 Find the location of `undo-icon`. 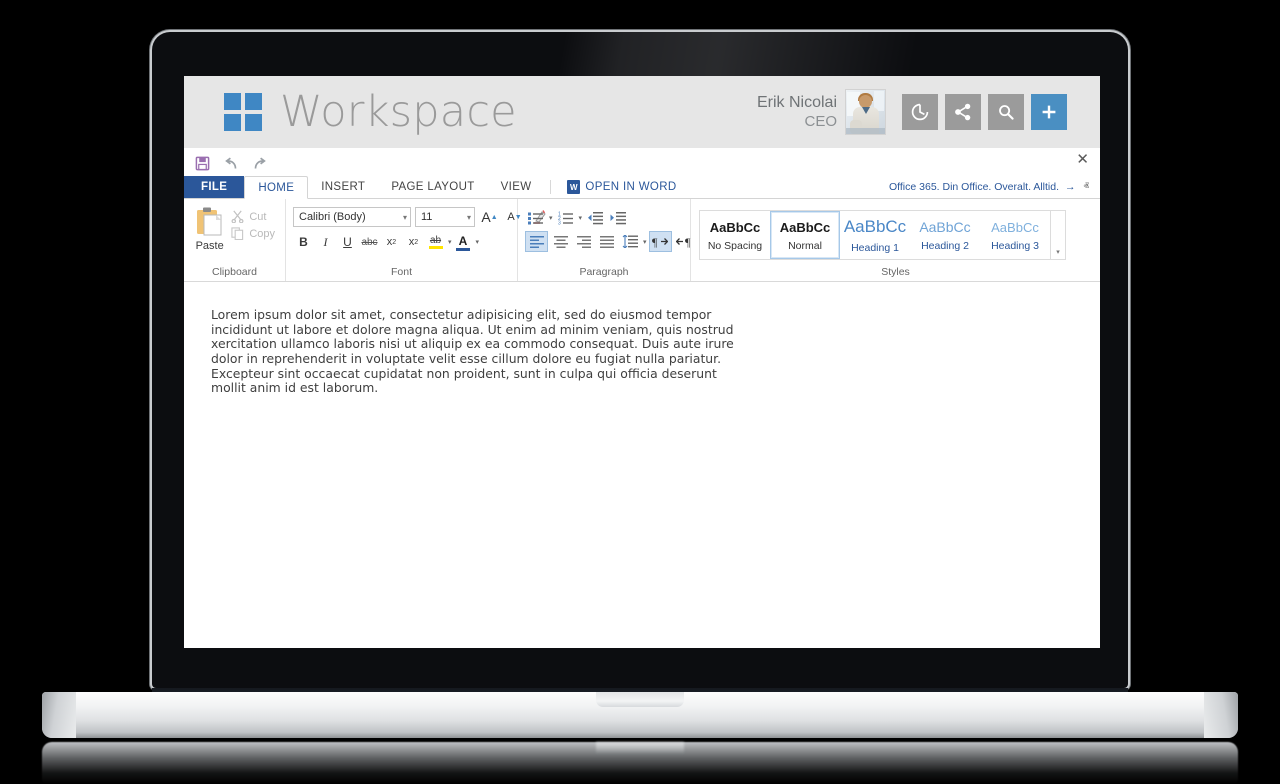

undo-icon is located at coordinates (231, 163).